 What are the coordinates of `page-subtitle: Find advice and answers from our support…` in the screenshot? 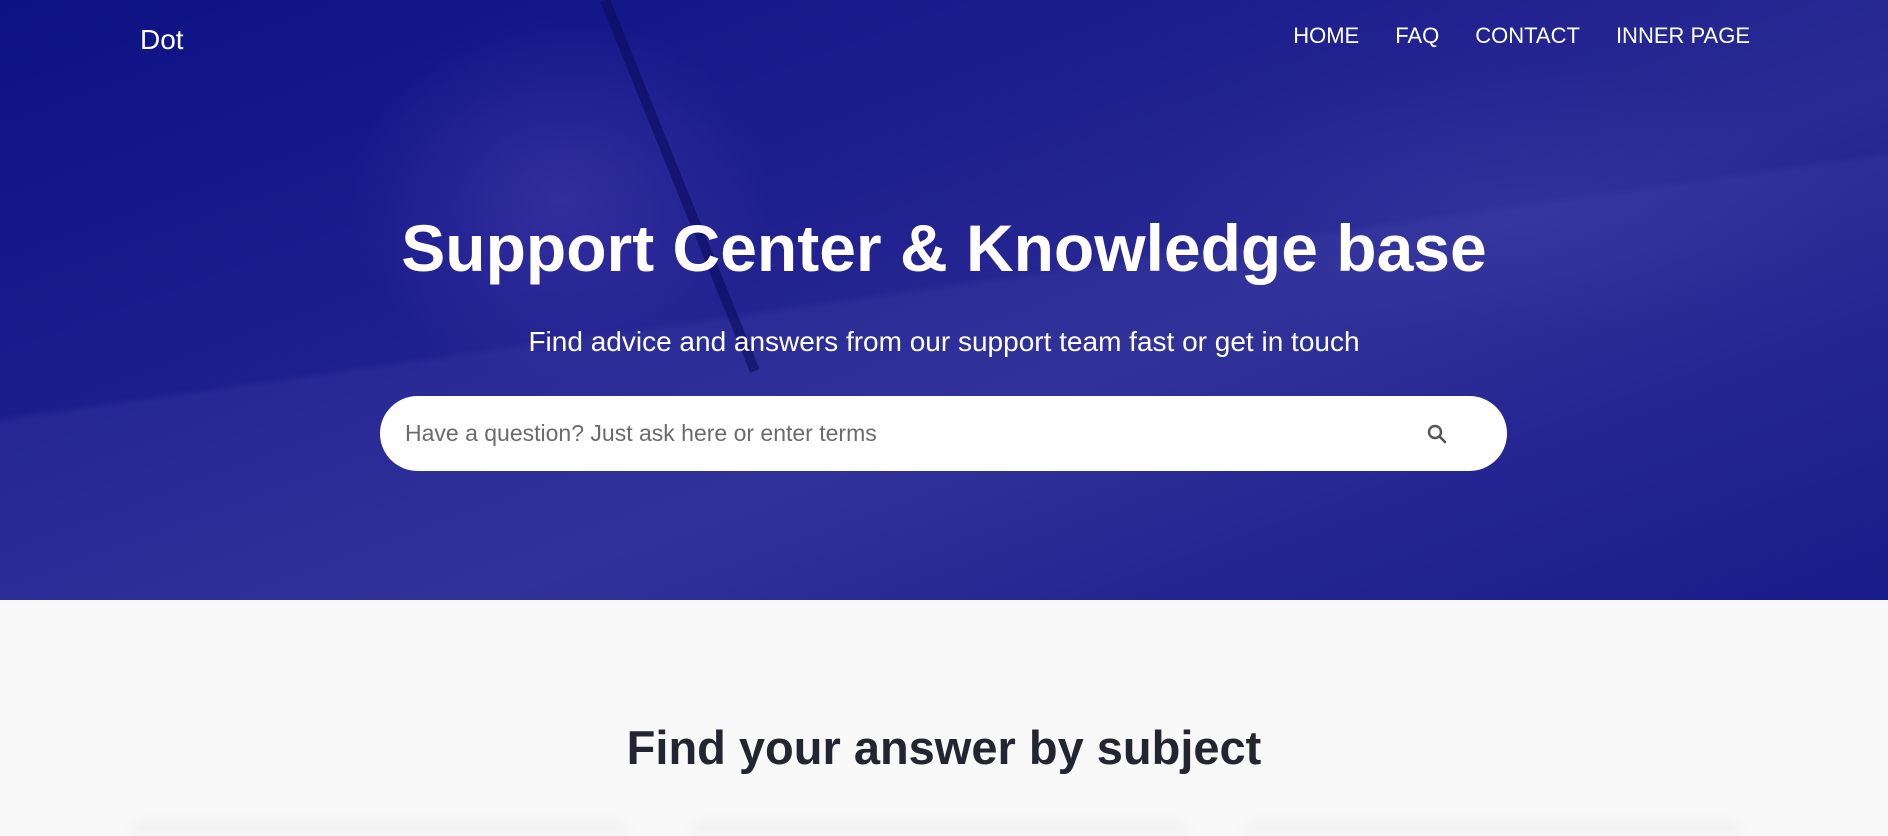 It's located at (944, 341).